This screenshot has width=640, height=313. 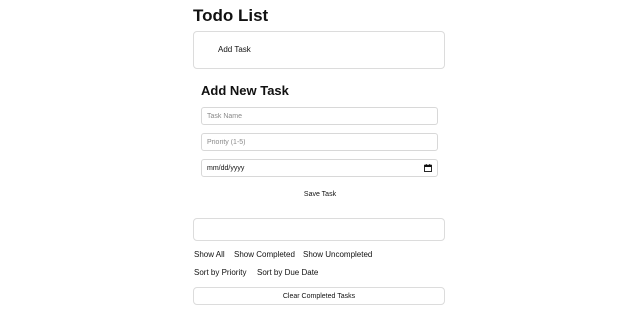 I want to click on add-task-card: Add Task, so click(x=319, y=50).